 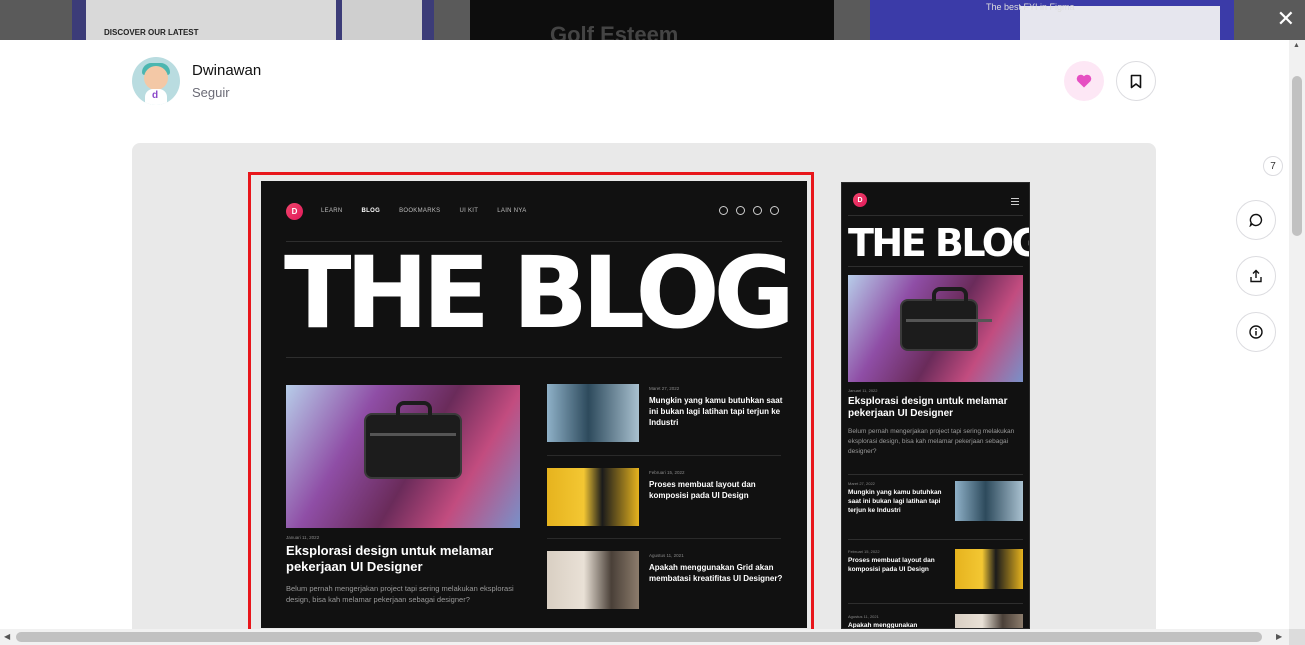 What do you see at coordinates (420, 211) in the screenshot?
I see `nav-item-bookmarks: BOOKMARKS` at bounding box center [420, 211].